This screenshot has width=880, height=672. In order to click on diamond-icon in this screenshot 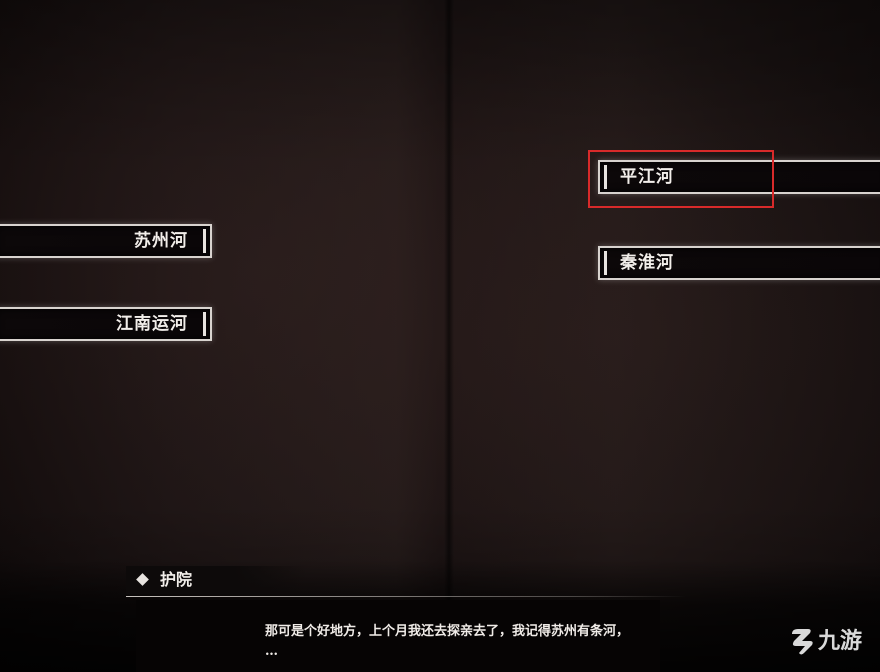, I will do `click(142, 579)`.